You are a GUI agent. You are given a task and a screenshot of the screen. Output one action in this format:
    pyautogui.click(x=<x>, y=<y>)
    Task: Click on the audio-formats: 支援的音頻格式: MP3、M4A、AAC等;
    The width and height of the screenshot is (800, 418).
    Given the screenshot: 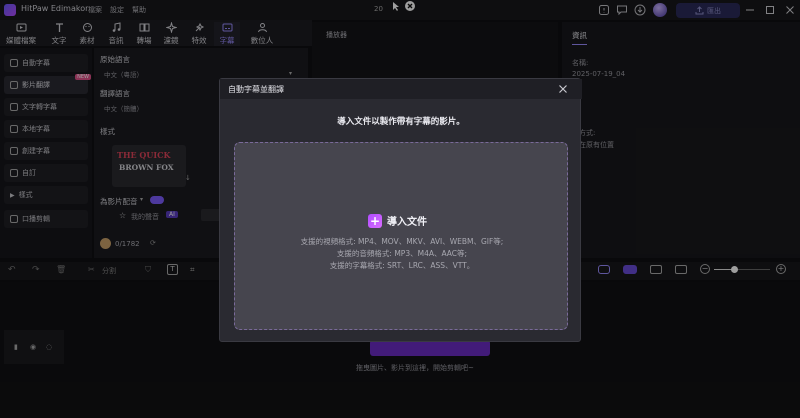 What is the action you would take?
    pyautogui.click(x=402, y=253)
    